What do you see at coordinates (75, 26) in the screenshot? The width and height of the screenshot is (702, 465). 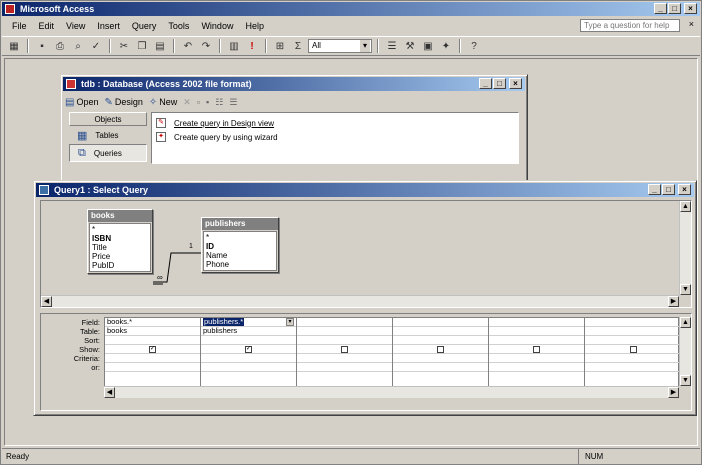 I see `menu-view: View` at bounding box center [75, 26].